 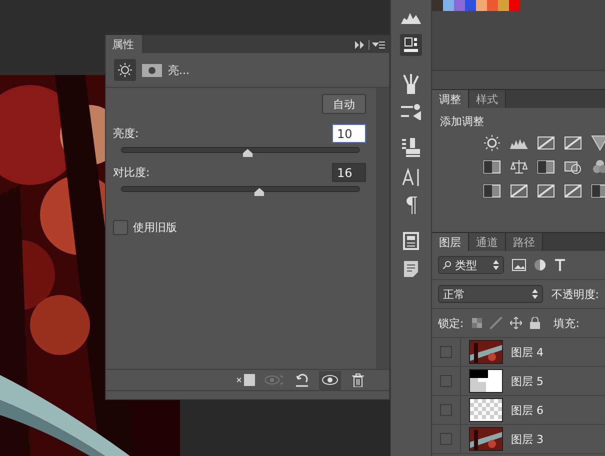 I want to click on layer-name: 图层 5, so click(x=527, y=381).